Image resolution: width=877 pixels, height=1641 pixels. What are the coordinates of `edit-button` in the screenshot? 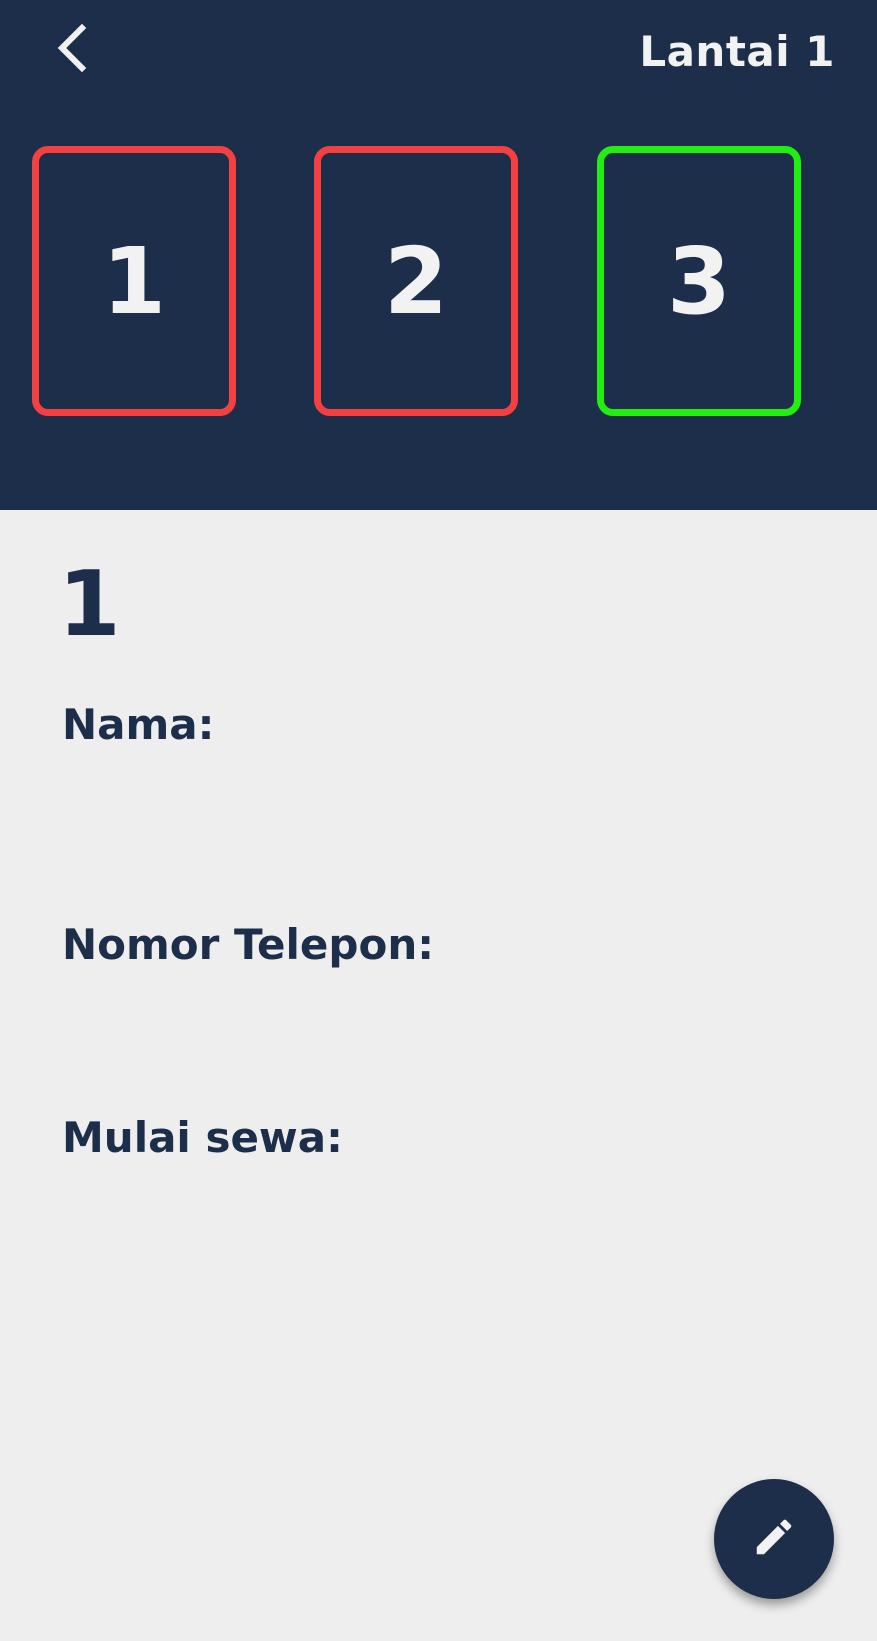 It's located at (774, 1539).